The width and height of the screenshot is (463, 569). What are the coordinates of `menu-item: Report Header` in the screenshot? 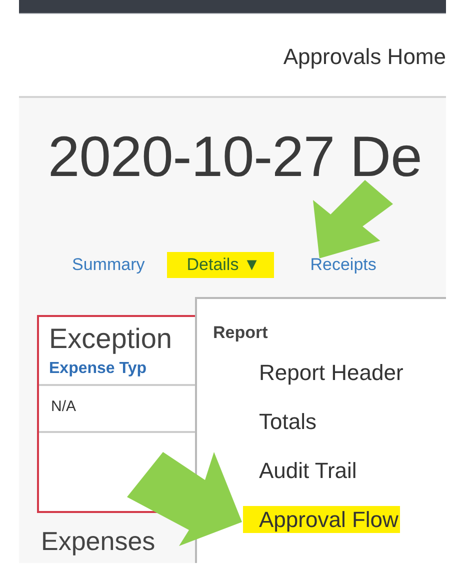 It's located at (331, 372).